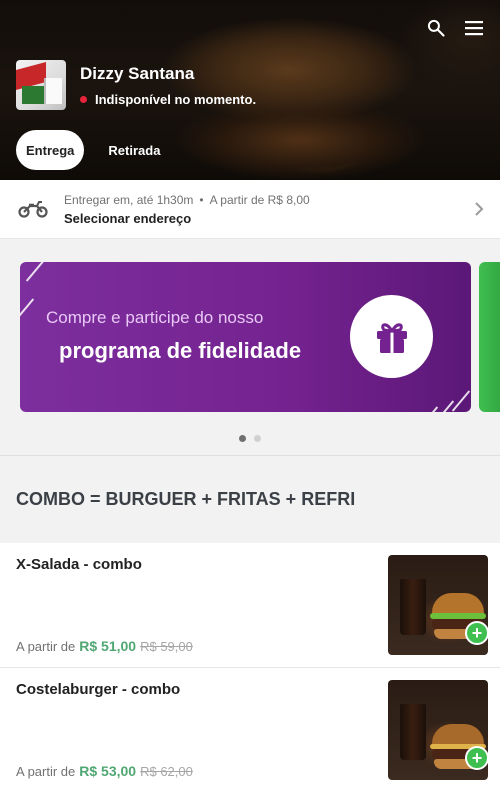 This screenshot has width=500, height=786. Describe the element at coordinates (180, 350) in the screenshot. I see `banner-line2: programa de fidelidade` at that location.